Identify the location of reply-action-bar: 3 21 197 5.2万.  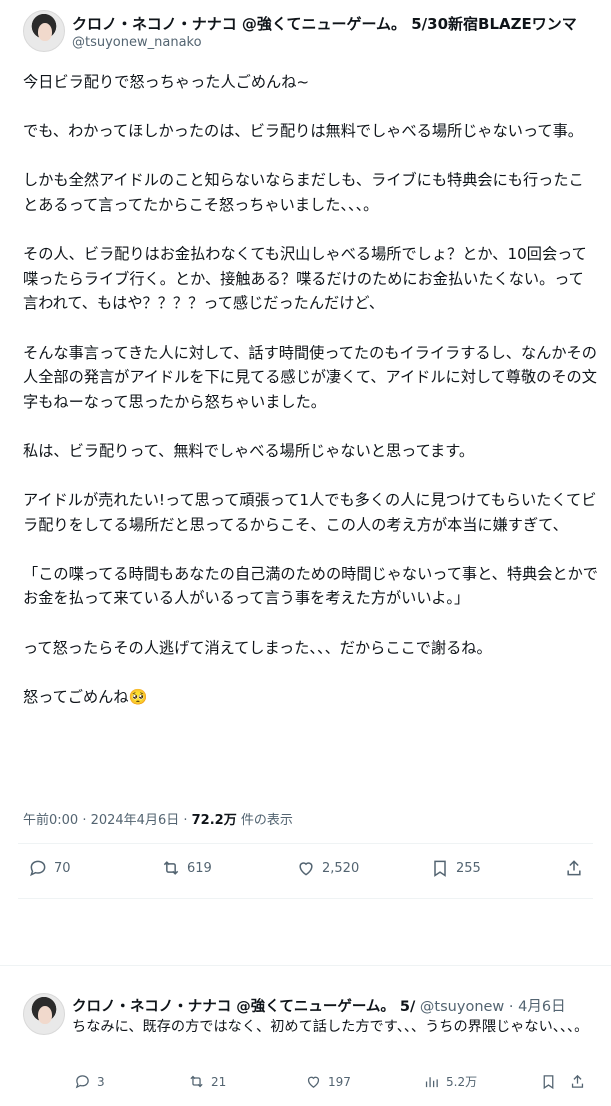
(305, 1083).